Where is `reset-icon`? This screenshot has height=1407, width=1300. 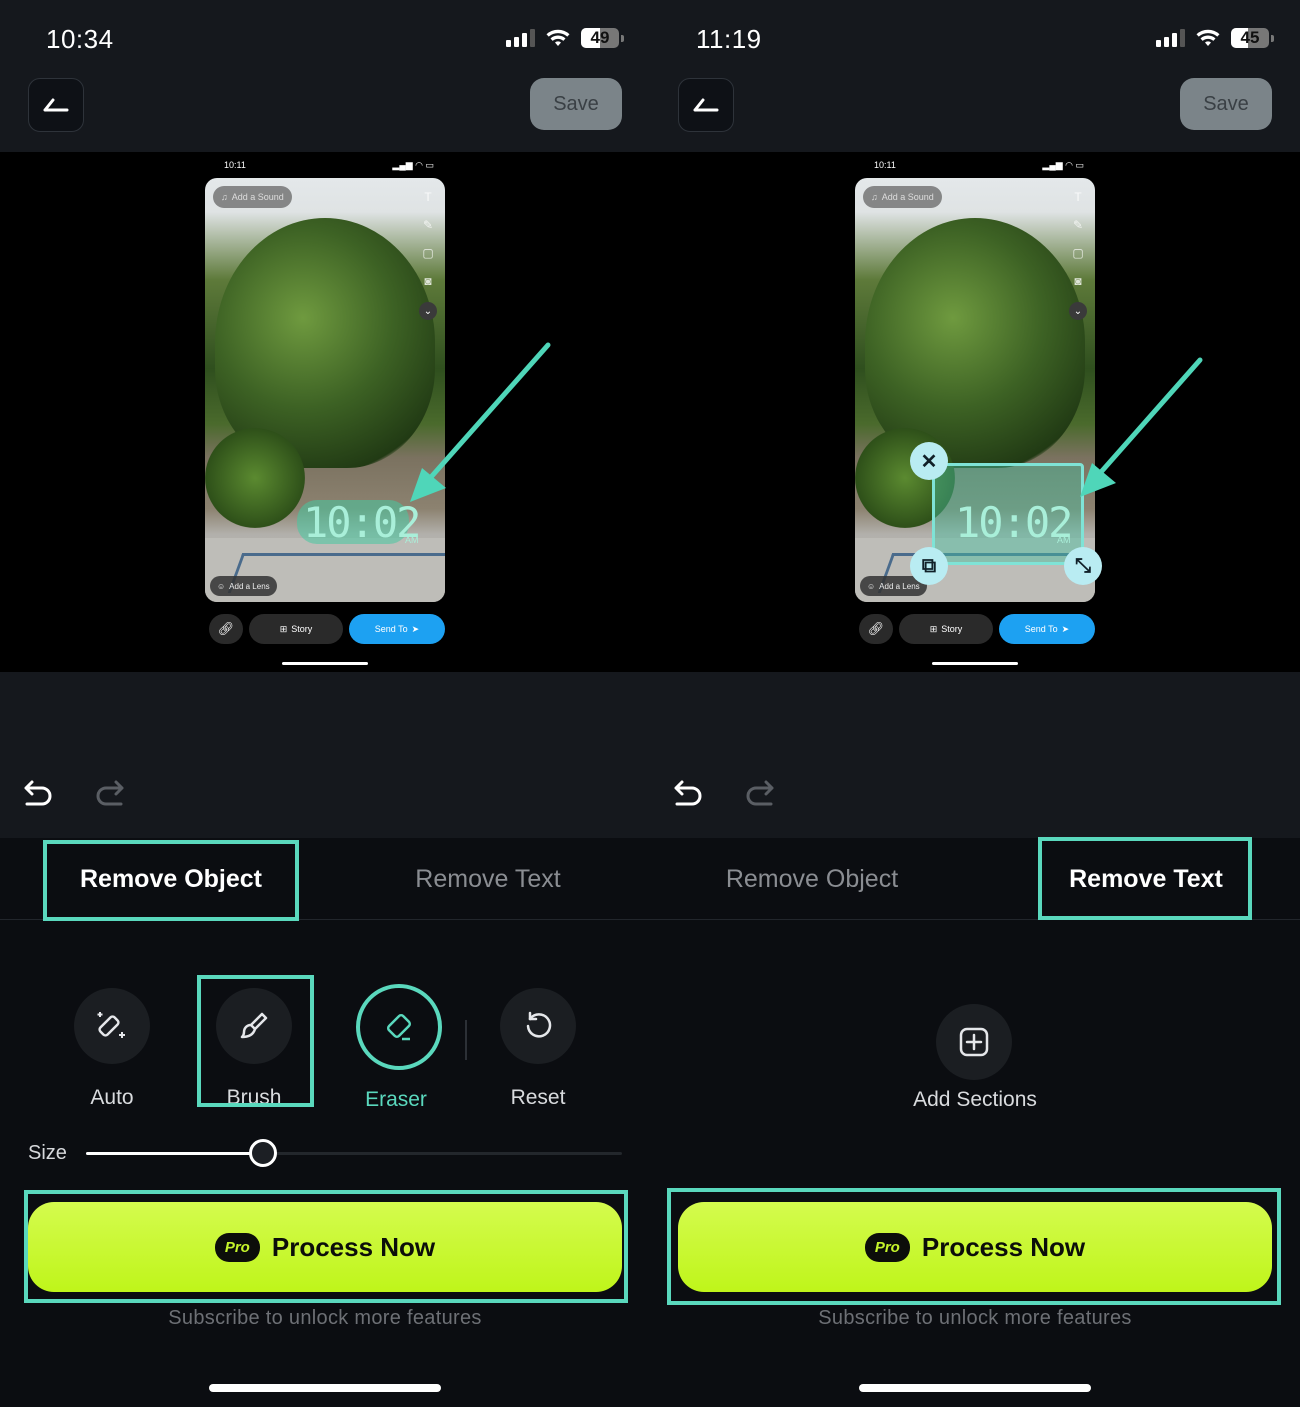
reset-icon is located at coordinates (539, 1024).